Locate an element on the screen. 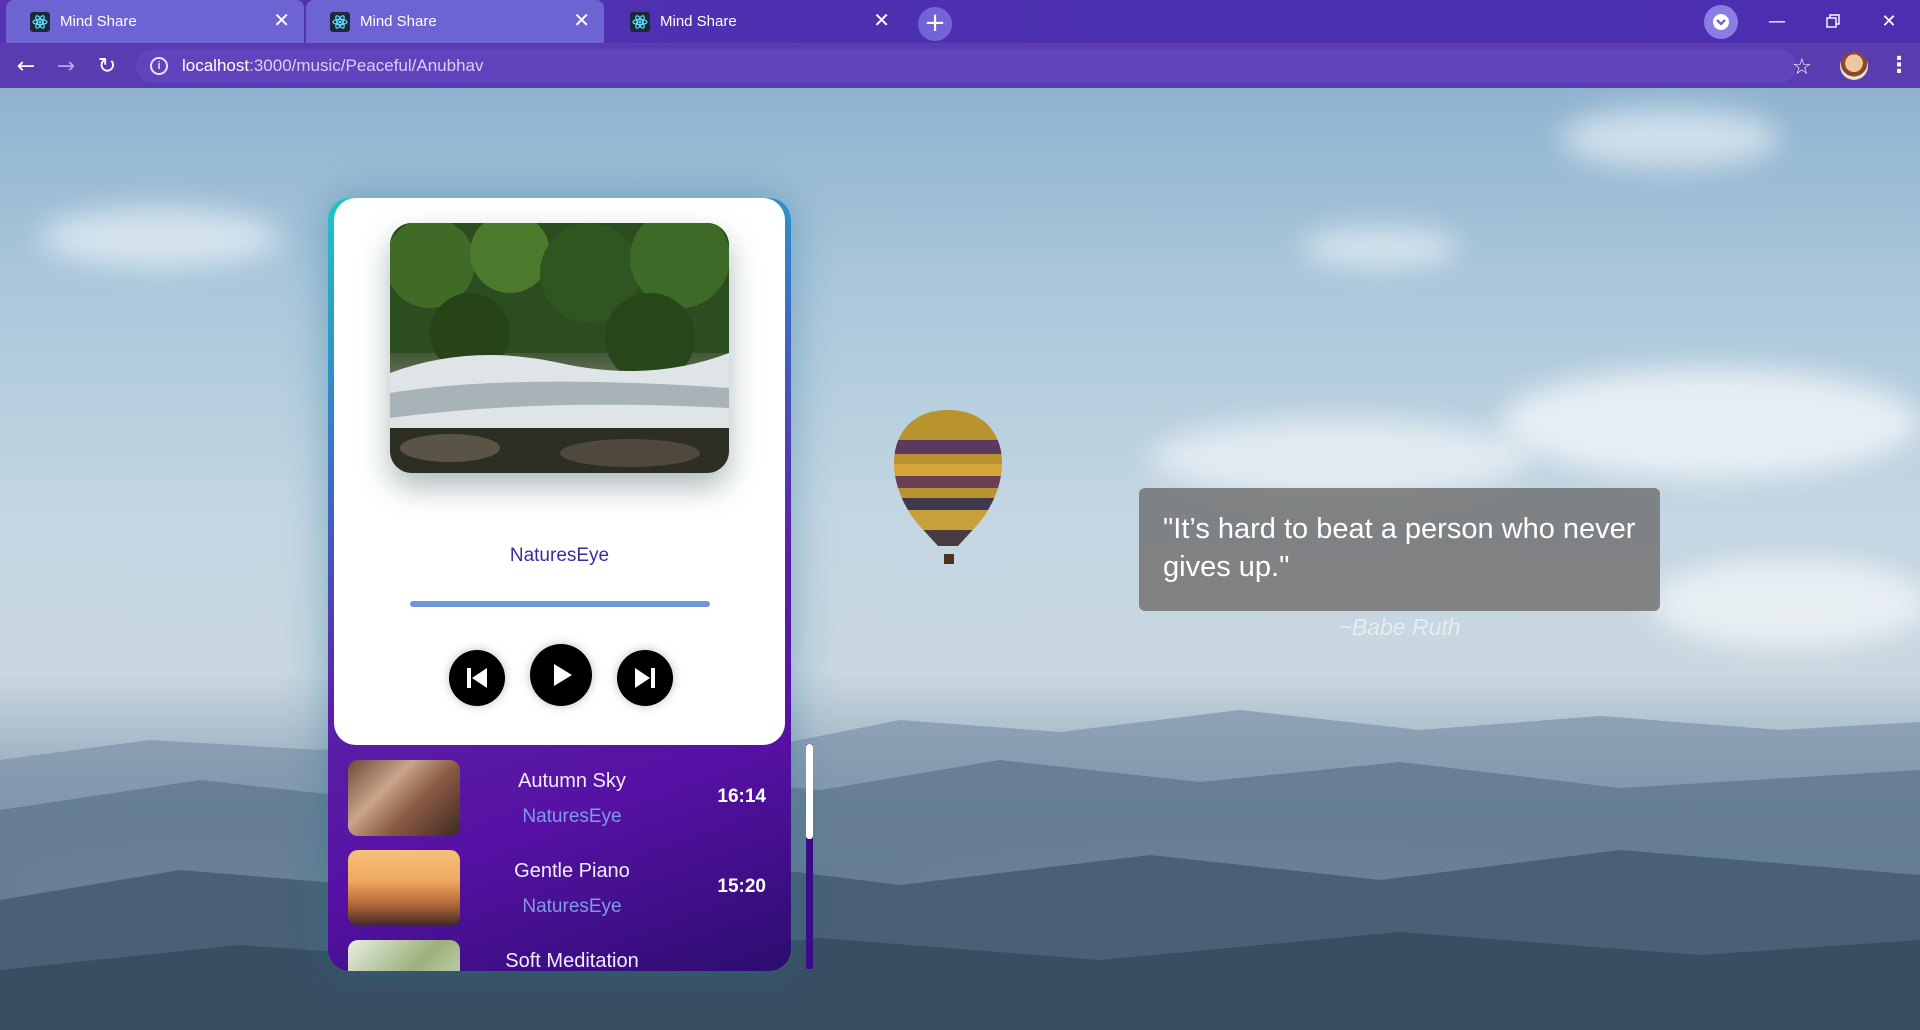  now-playing-artist: NaturesEye is located at coordinates (559, 555).